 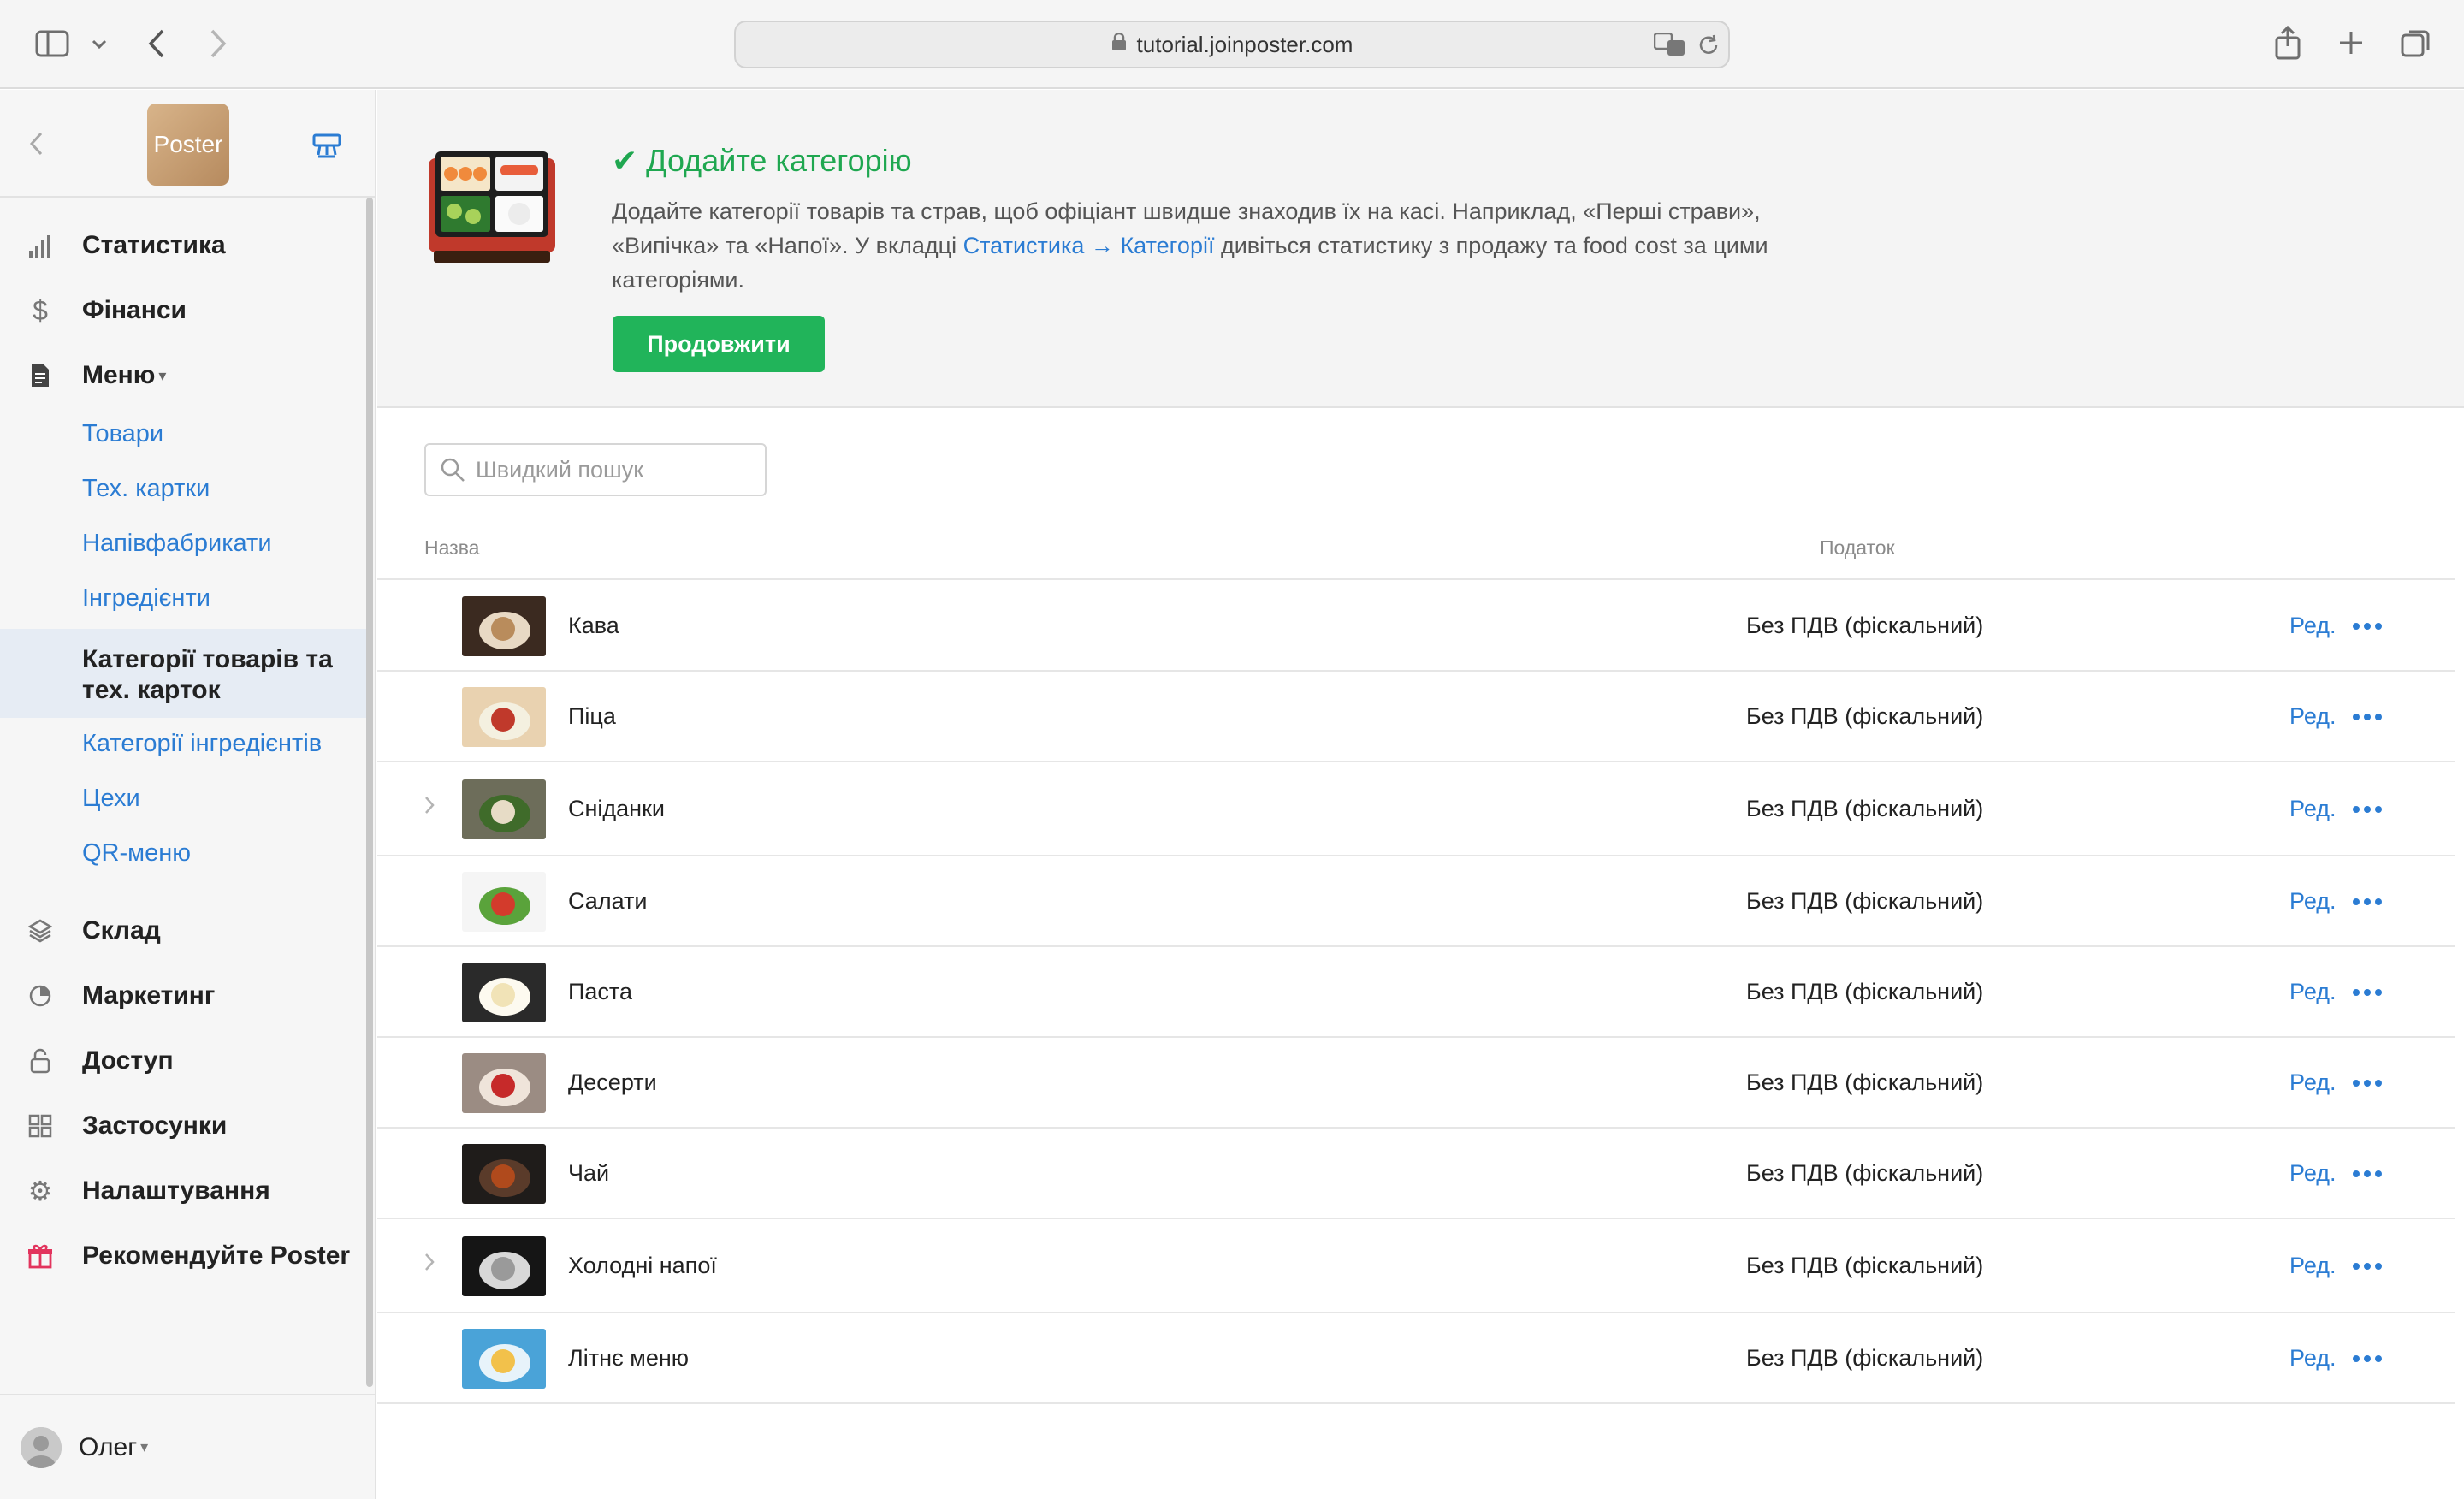 I want to click on sidebar-scrollbar, so click(x=369, y=792).